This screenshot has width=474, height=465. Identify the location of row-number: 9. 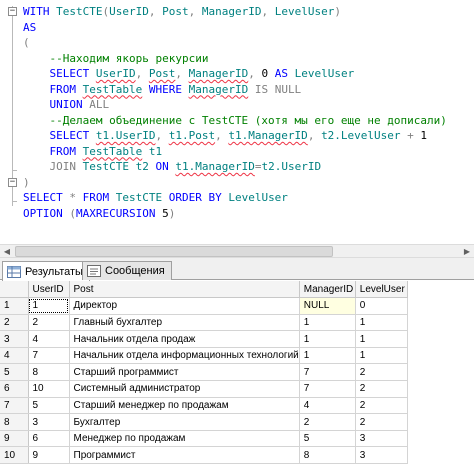
(14, 439).